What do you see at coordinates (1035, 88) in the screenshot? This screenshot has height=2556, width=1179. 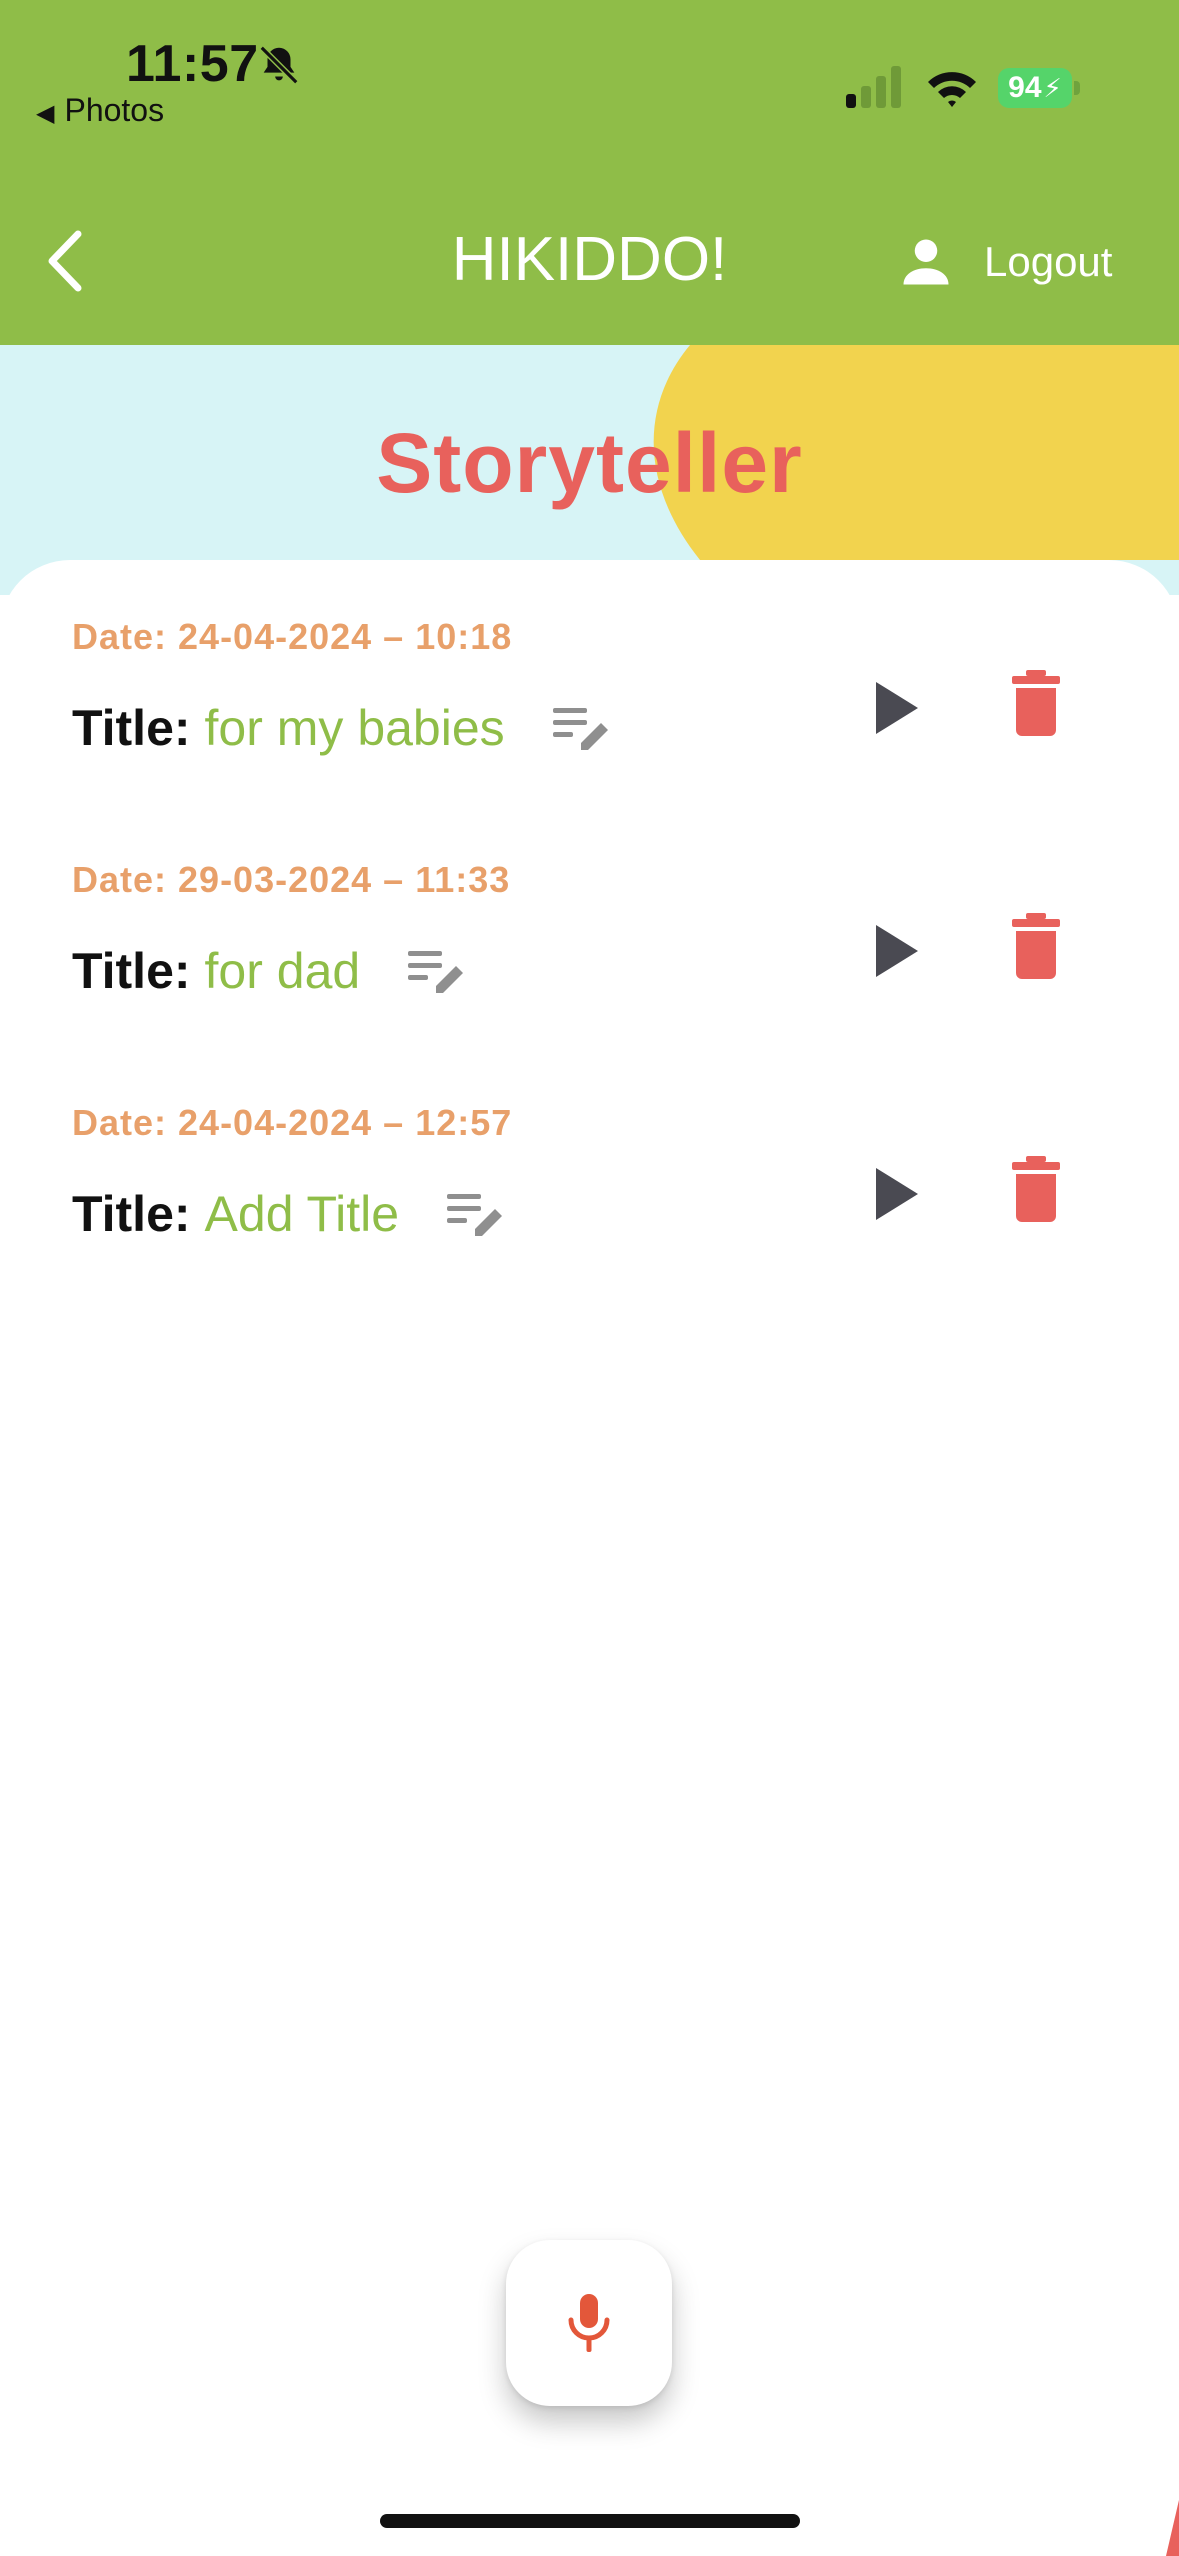 I see `battery-level: 94 ⚡` at bounding box center [1035, 88].